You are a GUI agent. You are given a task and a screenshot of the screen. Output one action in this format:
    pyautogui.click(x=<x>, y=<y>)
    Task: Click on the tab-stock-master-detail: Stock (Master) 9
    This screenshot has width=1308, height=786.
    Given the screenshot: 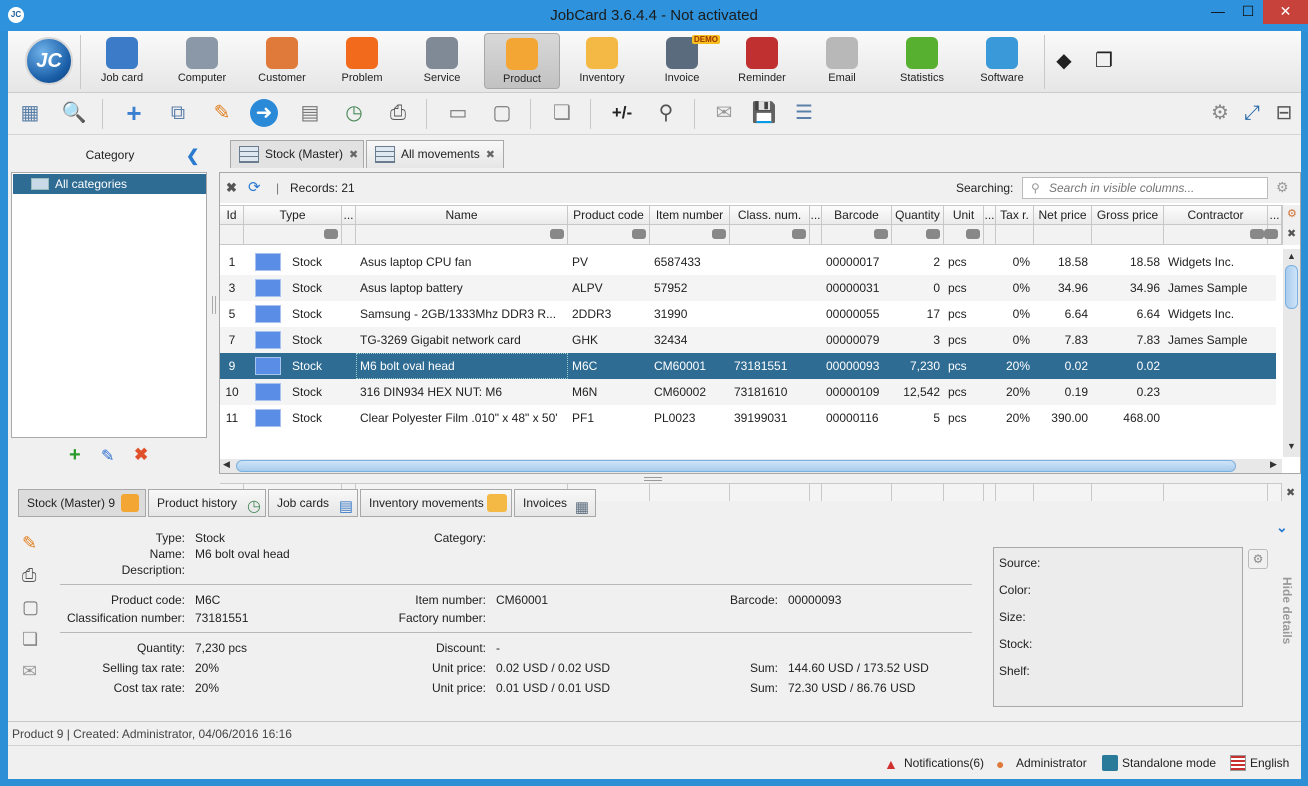 What is the action you would take?
    pyautogui.click(x=82, y=503)
    